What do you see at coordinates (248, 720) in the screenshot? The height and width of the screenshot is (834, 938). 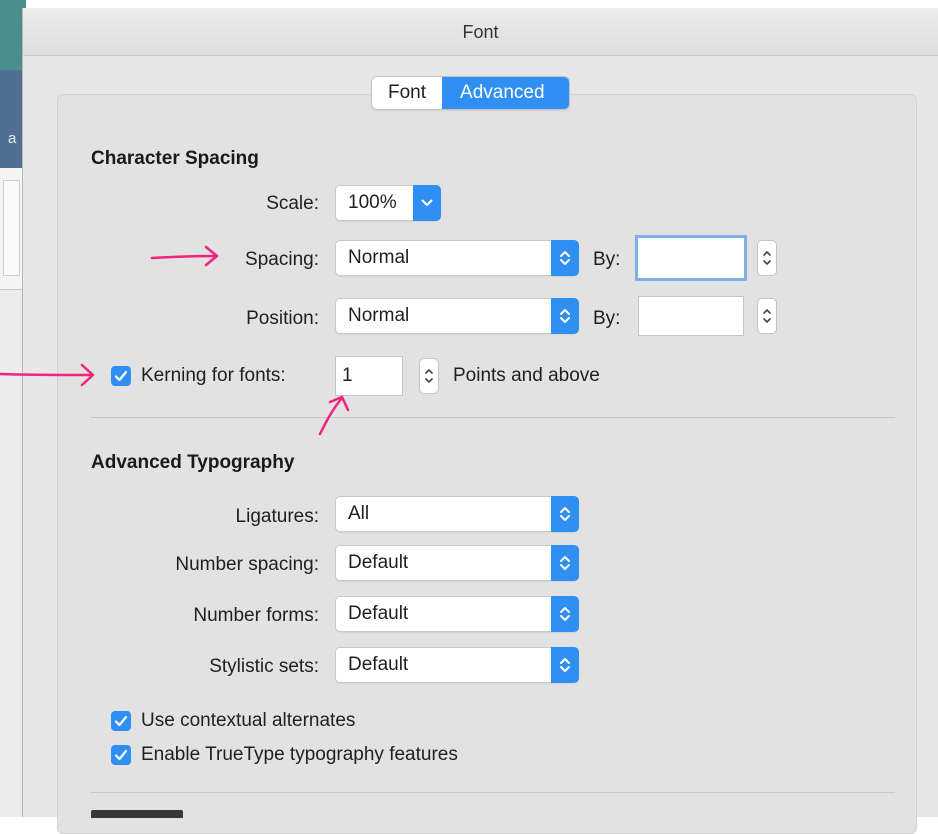 I see `contextual-alternates-label: Use contextual alternates` at bounding box center [248, 720].